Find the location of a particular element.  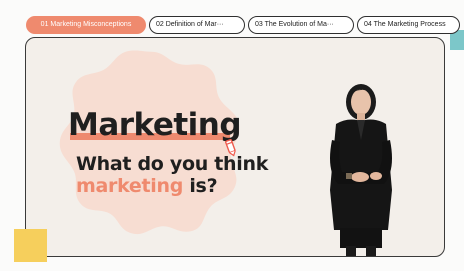

presenter-figure is located at coordinates (361, 170).